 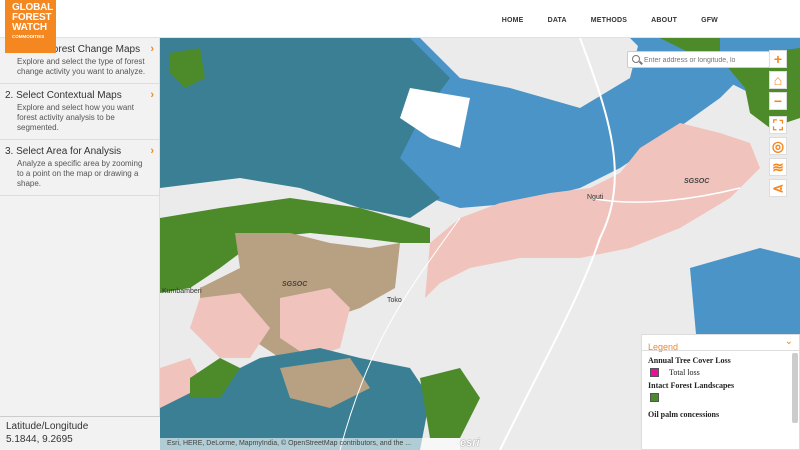 What do you see at coordinates (513, 20) in the screenshot?
I see `nav-home: HOME` at bounding box center [513, 20].